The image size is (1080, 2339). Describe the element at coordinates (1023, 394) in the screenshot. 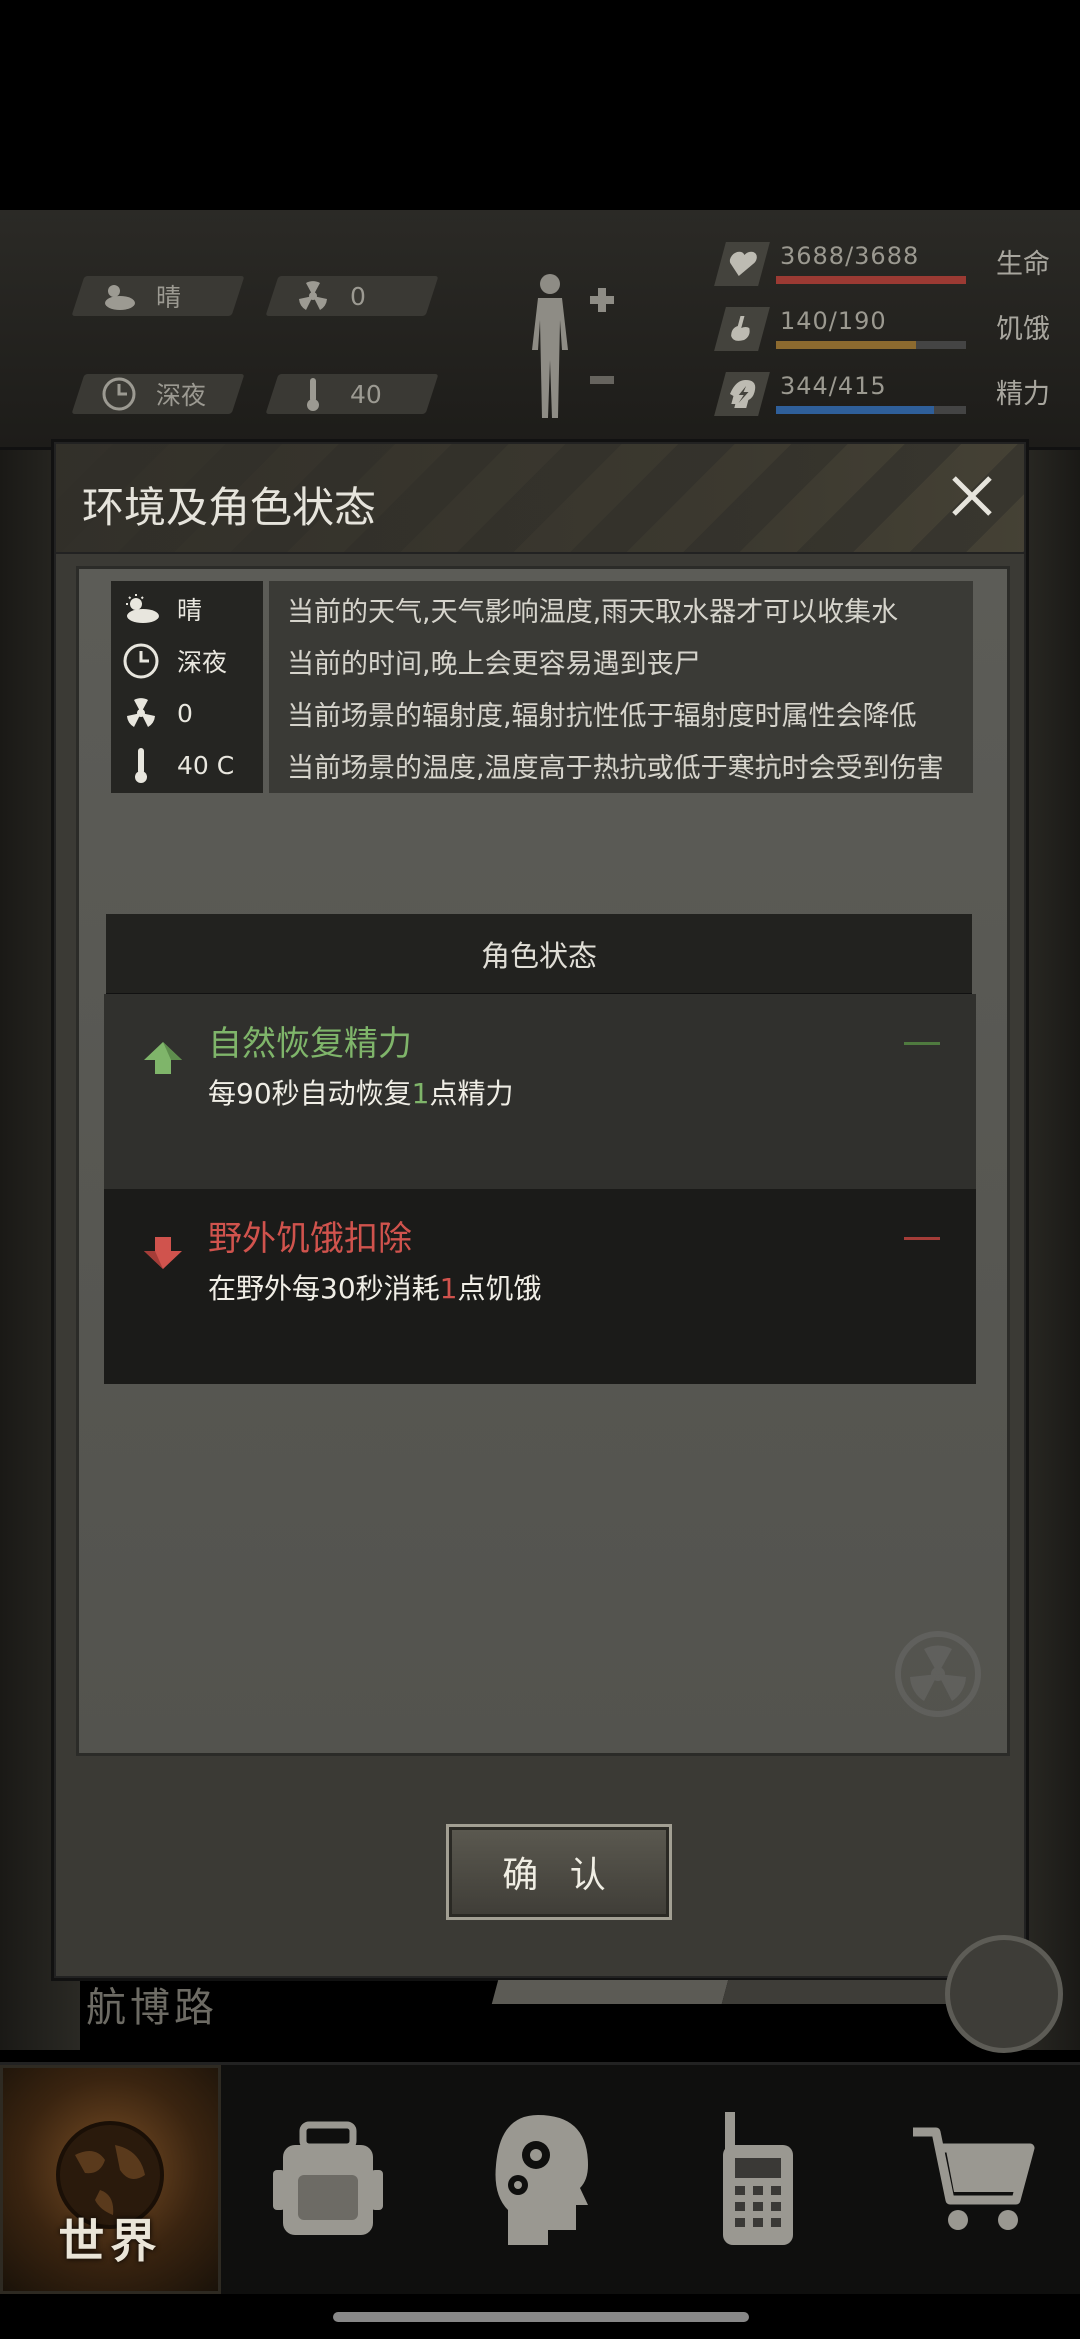

I see `energy-label: 精力` at that location.